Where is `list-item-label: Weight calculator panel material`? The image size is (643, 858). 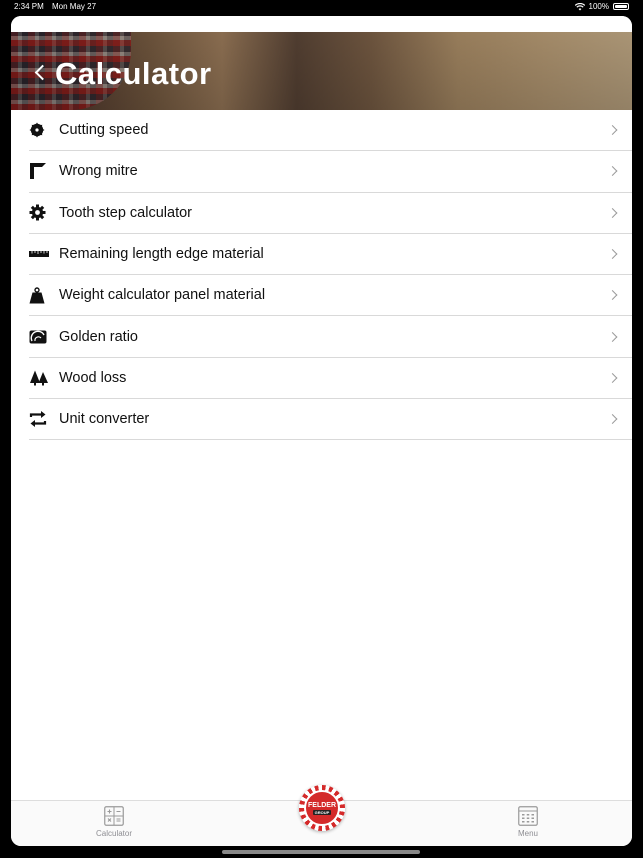
list-item-label: Weight calculator panel material is located at coordinates (162, 295).